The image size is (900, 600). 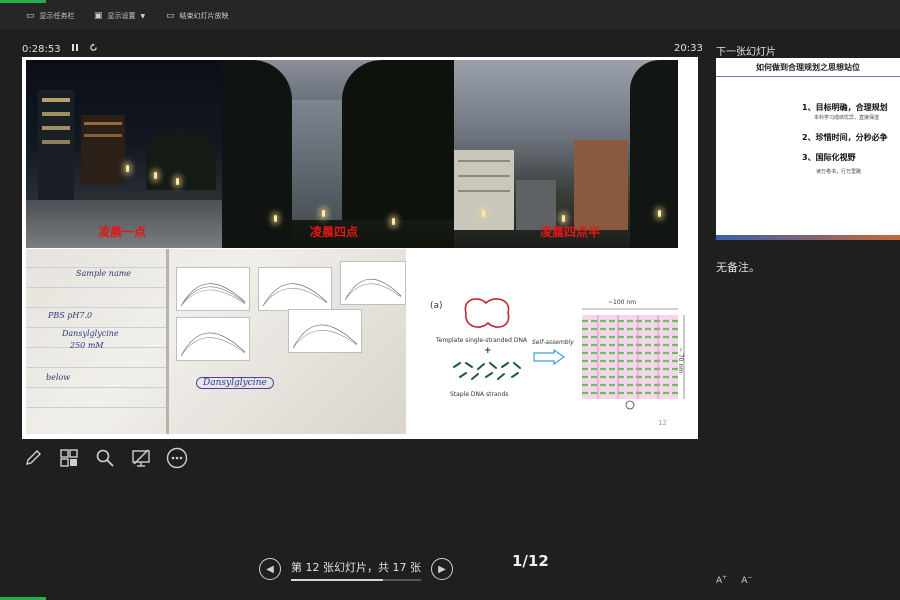 I want to click on panel-label: (a), so click(x=436, y=306).